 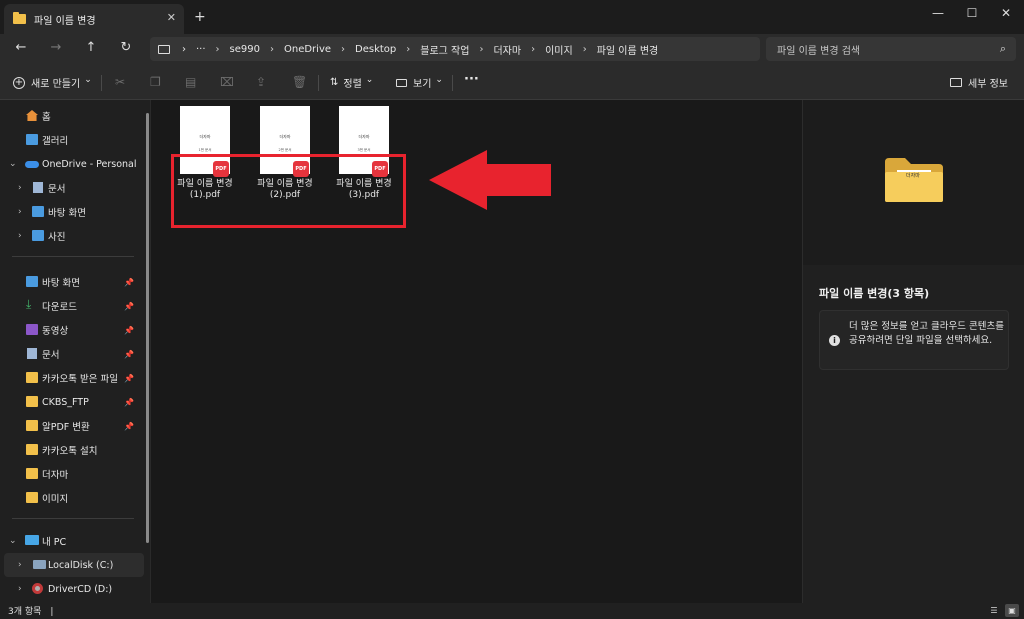 I want to click on item-count: 3개 항목 |, so click(x=30, y=610).